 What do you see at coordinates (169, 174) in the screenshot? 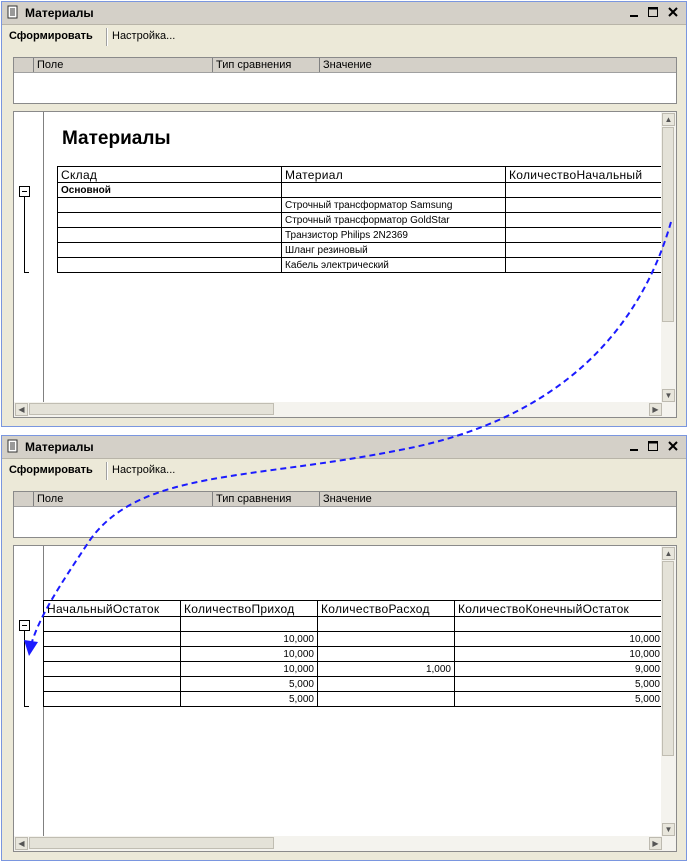
I see `column-header-warehouse: Склад` at bounding box center [169, 174].